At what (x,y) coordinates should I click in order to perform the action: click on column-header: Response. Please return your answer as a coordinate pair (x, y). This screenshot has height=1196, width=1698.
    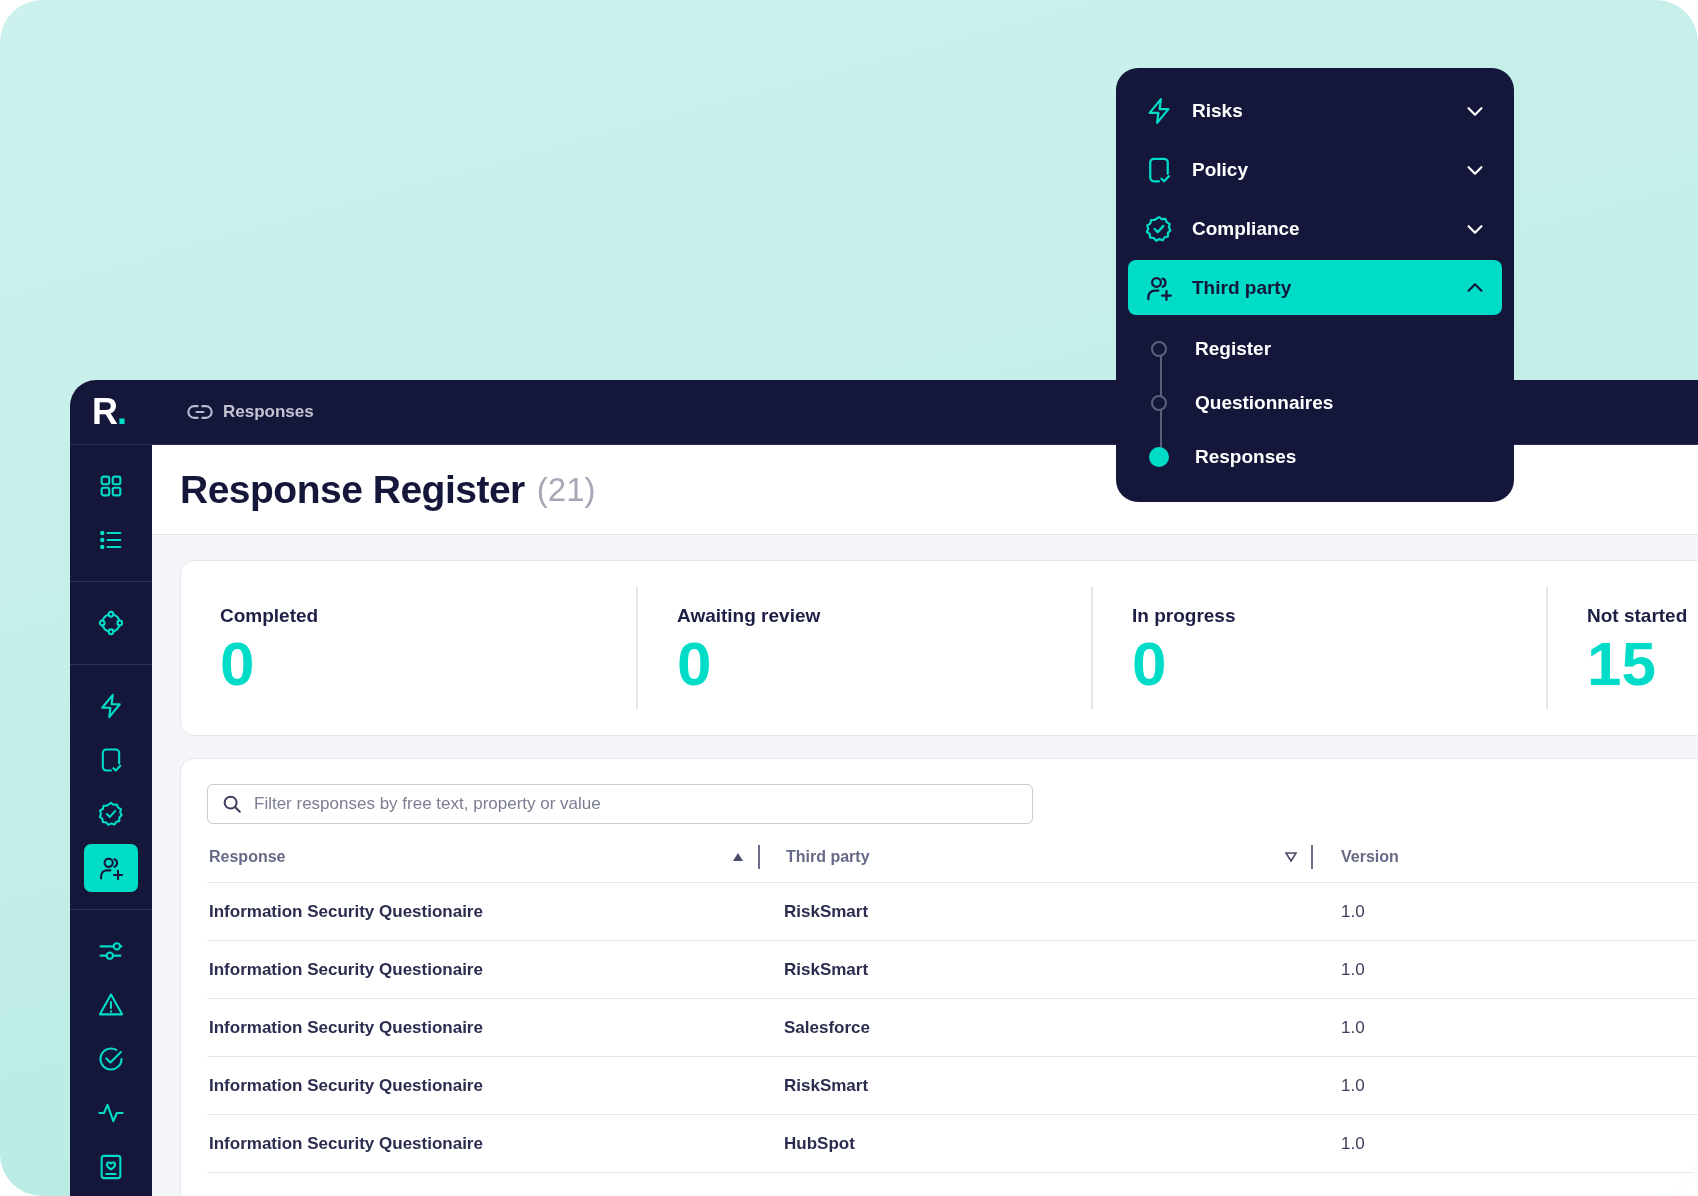
    Looking at the image, I should click on (247, 857).